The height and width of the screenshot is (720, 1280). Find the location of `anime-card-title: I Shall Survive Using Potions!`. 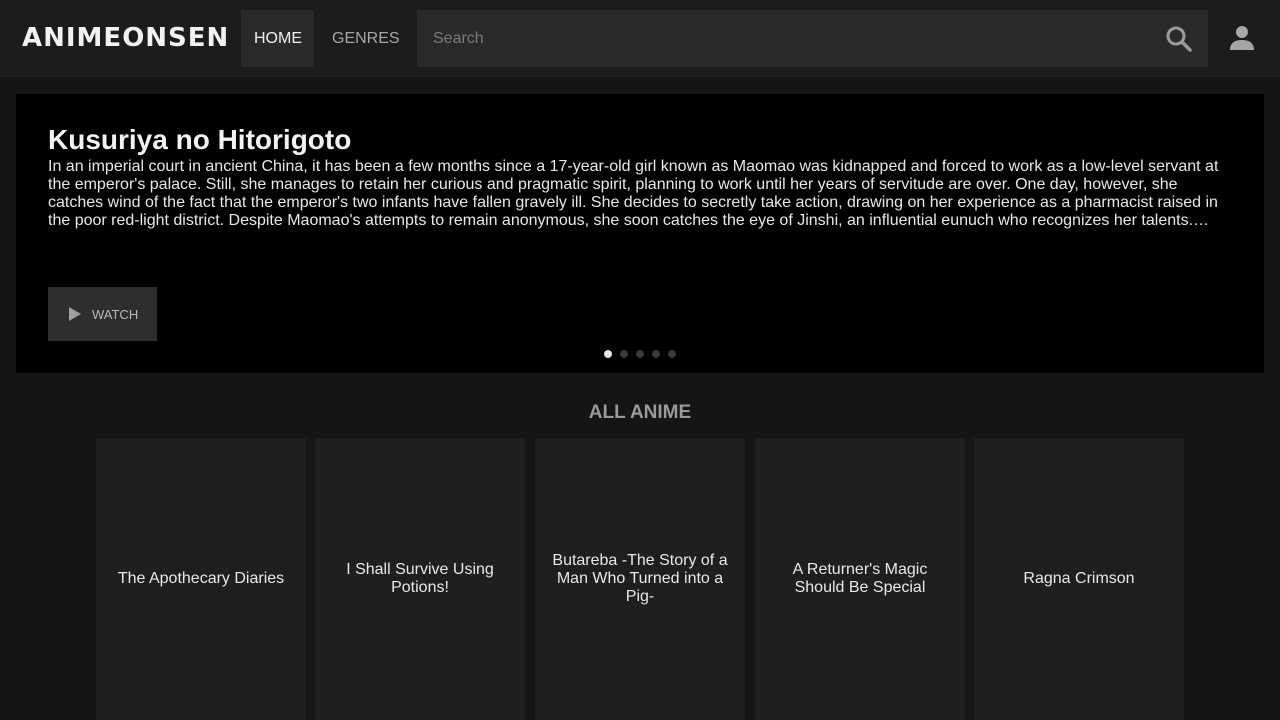

anime-card-title: I Shall Survive Using Potions! is located at coordinates (420, 578).